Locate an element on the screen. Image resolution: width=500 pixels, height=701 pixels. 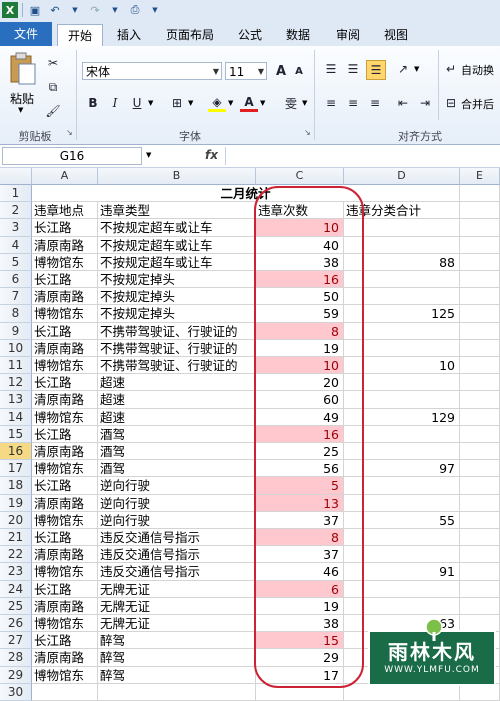
category-total-cell: 10 is located at coordinates (402, 366).